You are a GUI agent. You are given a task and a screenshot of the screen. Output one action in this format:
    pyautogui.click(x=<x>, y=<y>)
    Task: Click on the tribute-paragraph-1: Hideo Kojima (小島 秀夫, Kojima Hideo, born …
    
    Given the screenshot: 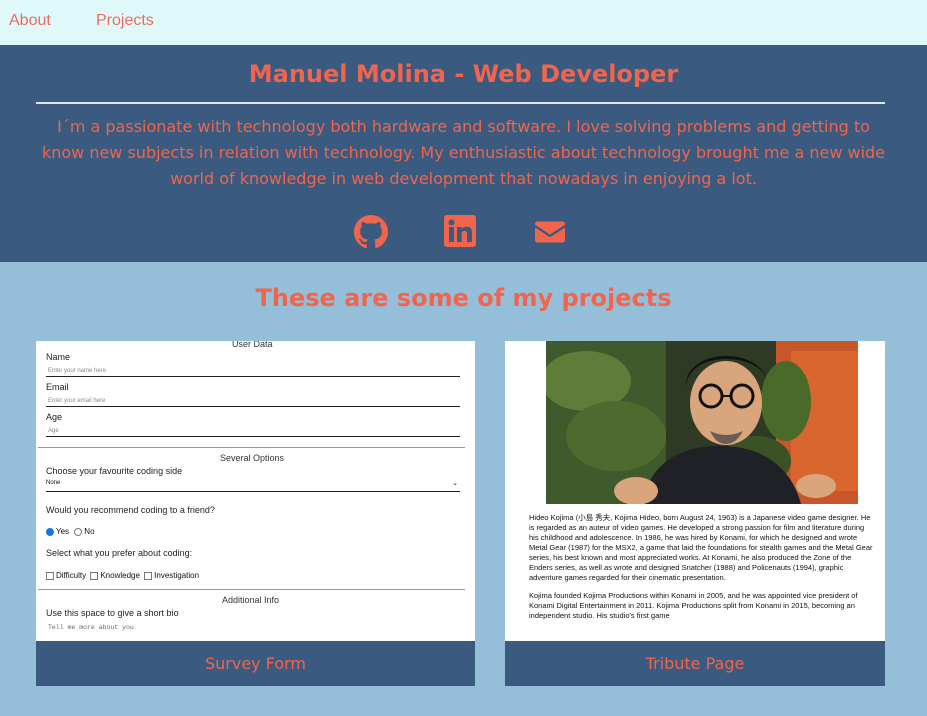 What is the action you would take?
    pyautogui.click(x=701, y=547)
    